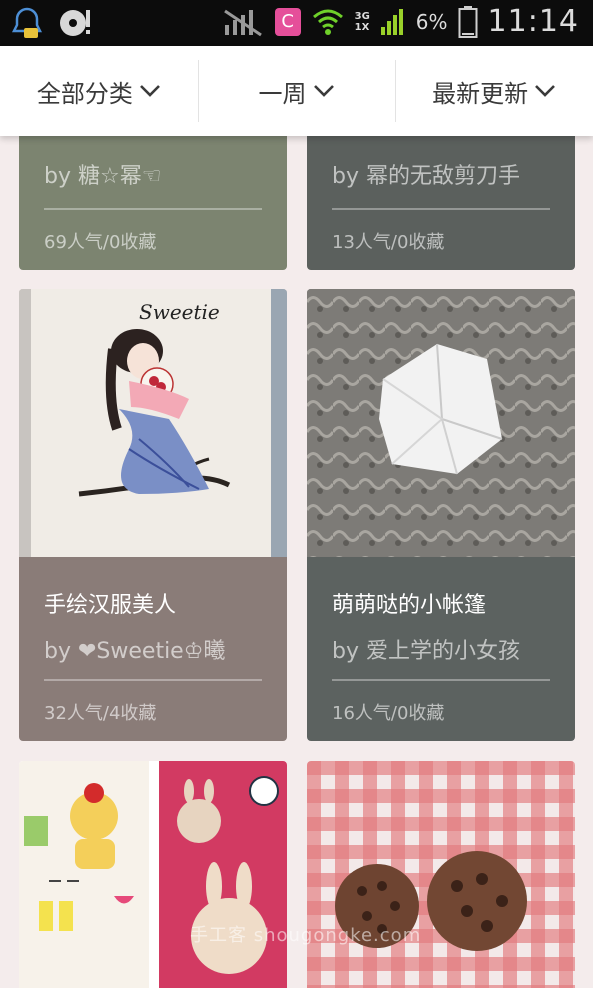 The image size is (593, 988). Describe the element at coordinates (84, 93) in the screenshot. I see `category-filter-label: 全部分类` at that location.